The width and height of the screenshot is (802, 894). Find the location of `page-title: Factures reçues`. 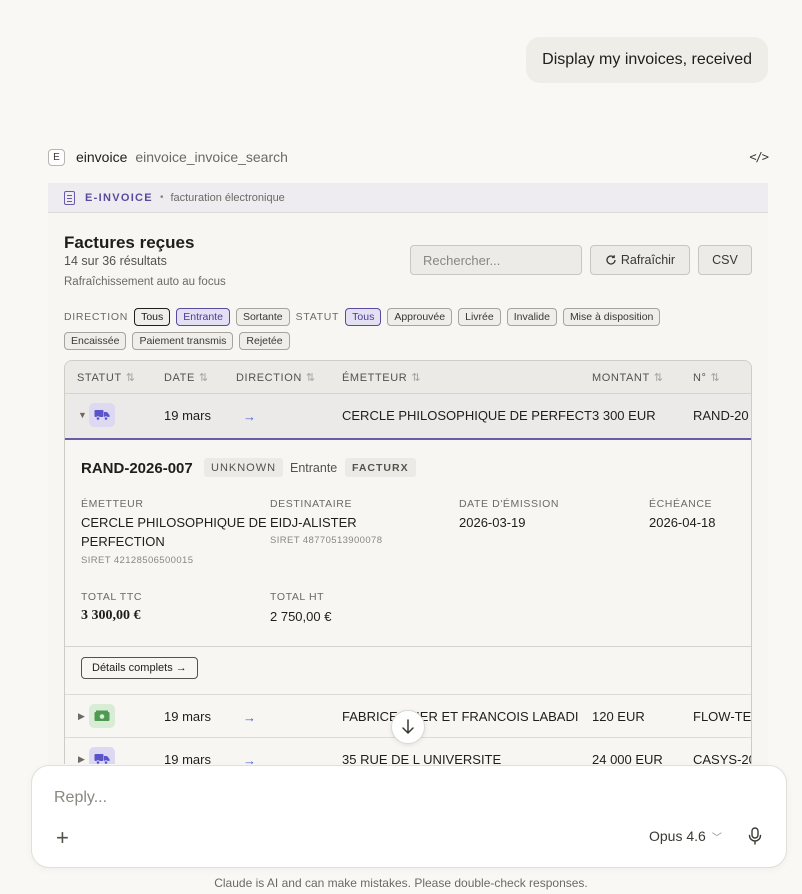

page-title: Factures reçues is located at coordinates (129, 242).